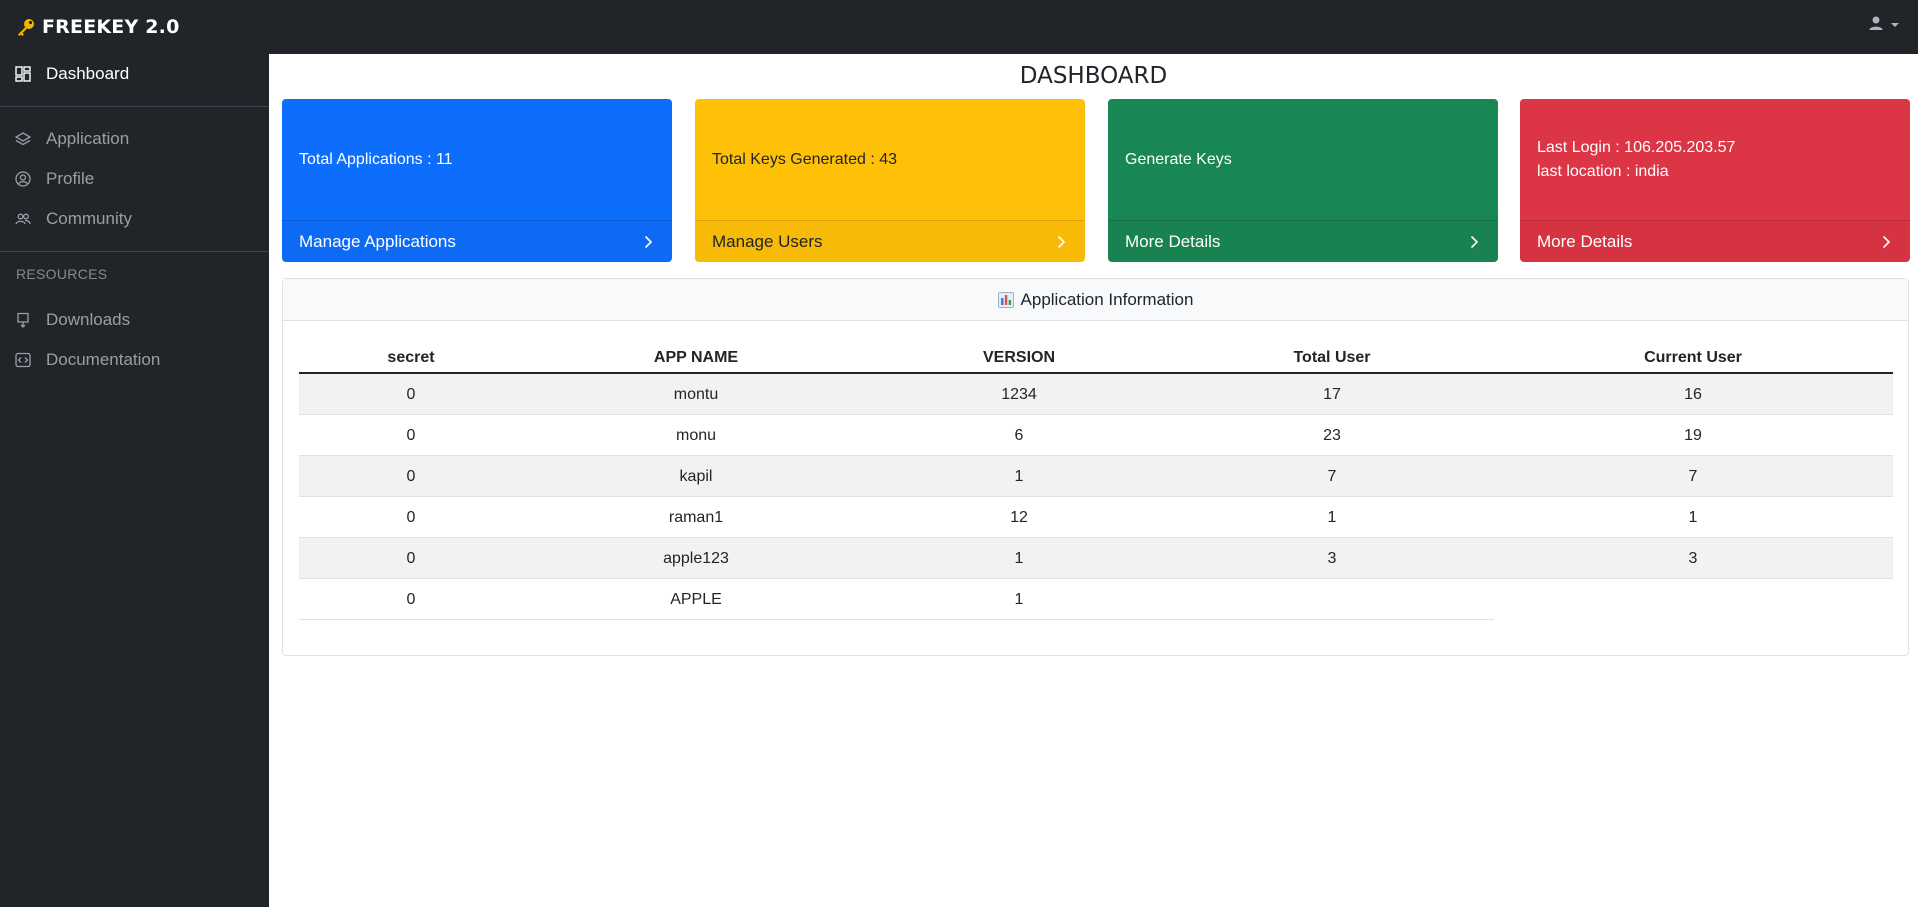 Image resolution: width=1918 pixels, height=907 pixels. Describe the element at coordinates (1019, 358) in the screenshot. I see `column-header-version: VERSION` at that location.